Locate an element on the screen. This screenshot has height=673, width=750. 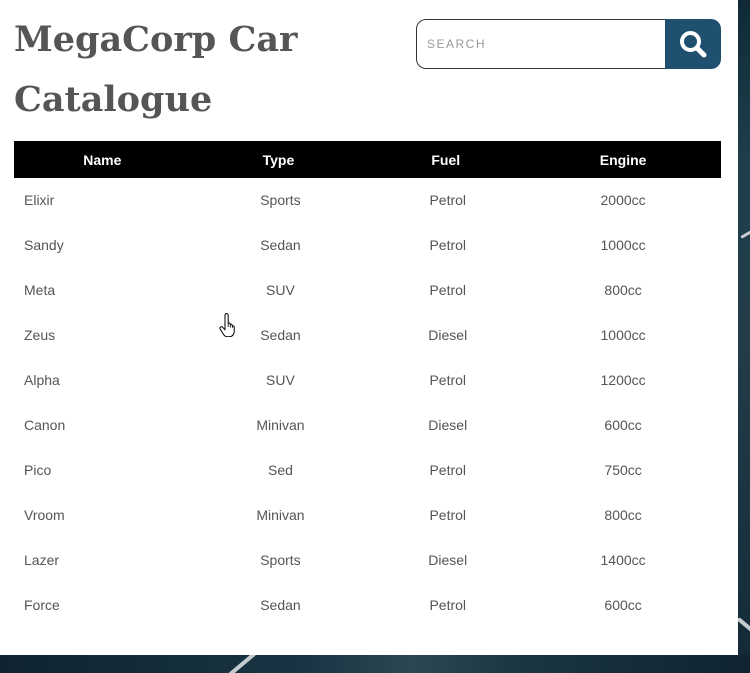
cell-name: Canon is located at coordinates (45, 424).